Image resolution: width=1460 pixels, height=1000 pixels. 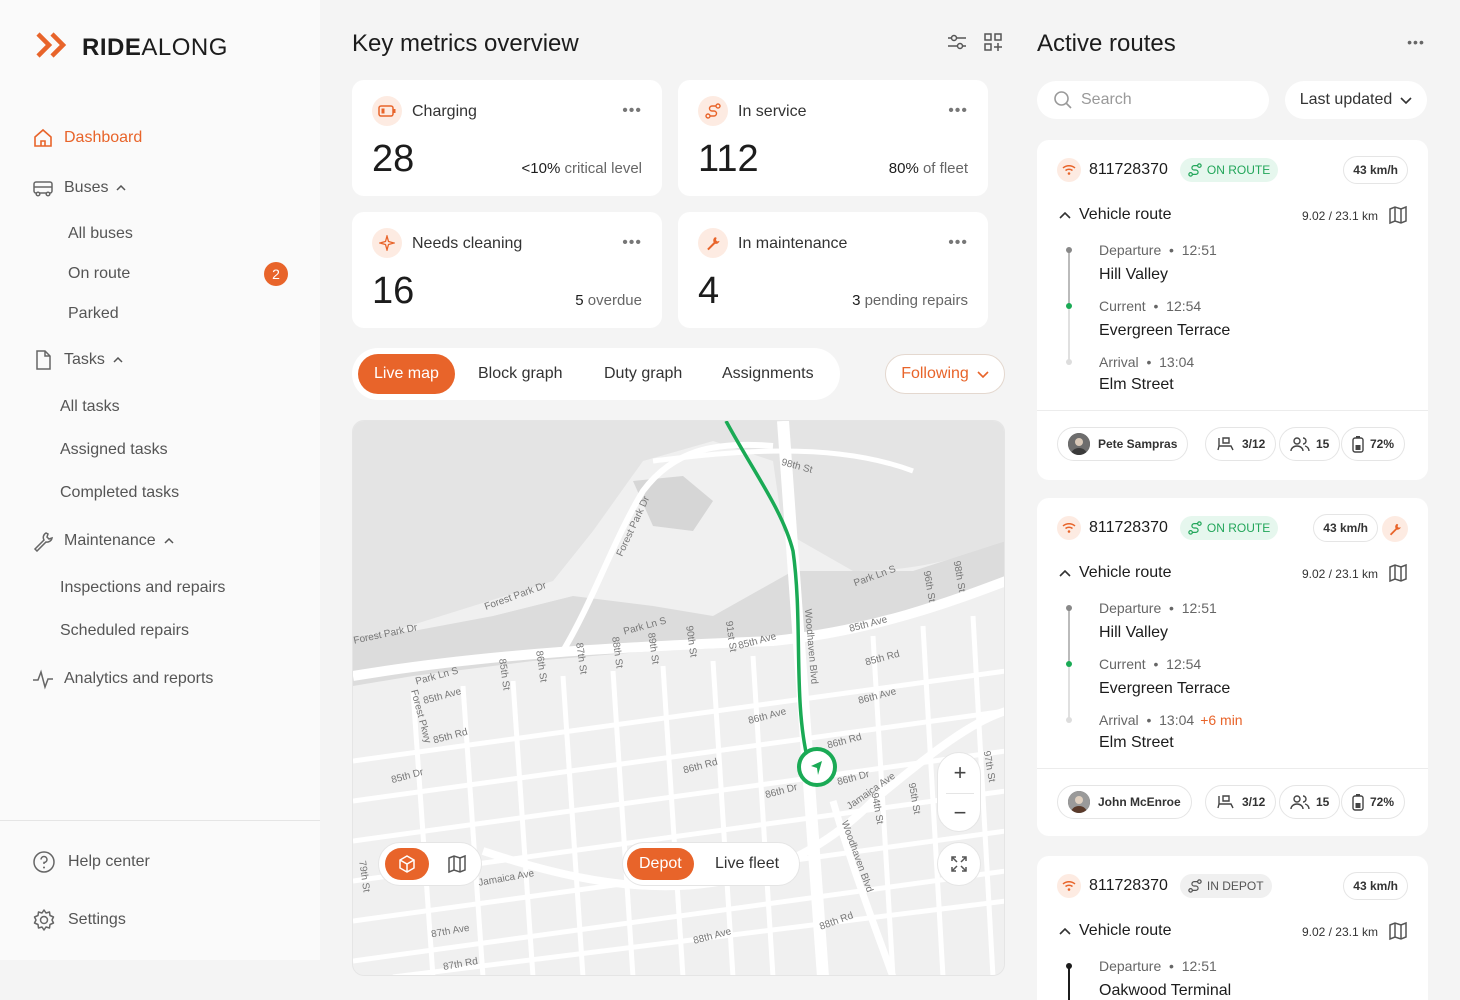 I want to click on metric-label: In service, so click(x=772, y=111).